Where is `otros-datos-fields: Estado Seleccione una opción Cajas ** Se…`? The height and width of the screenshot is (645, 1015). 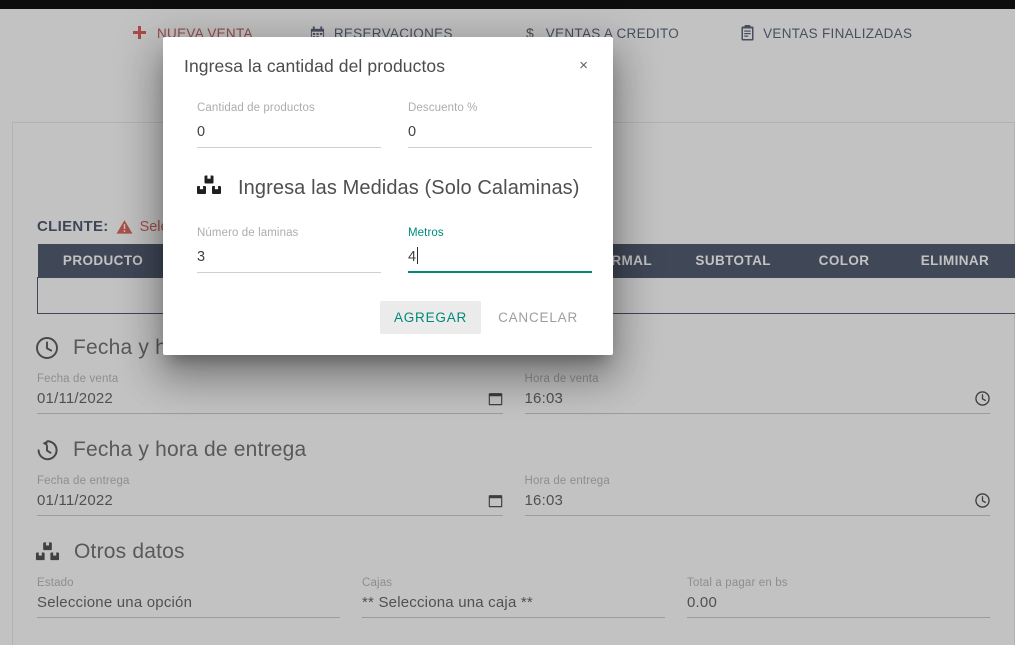
otros-datos-fields: Estado Seleccione una opción Cajas ** Se… is located at coordinates (513, 598).